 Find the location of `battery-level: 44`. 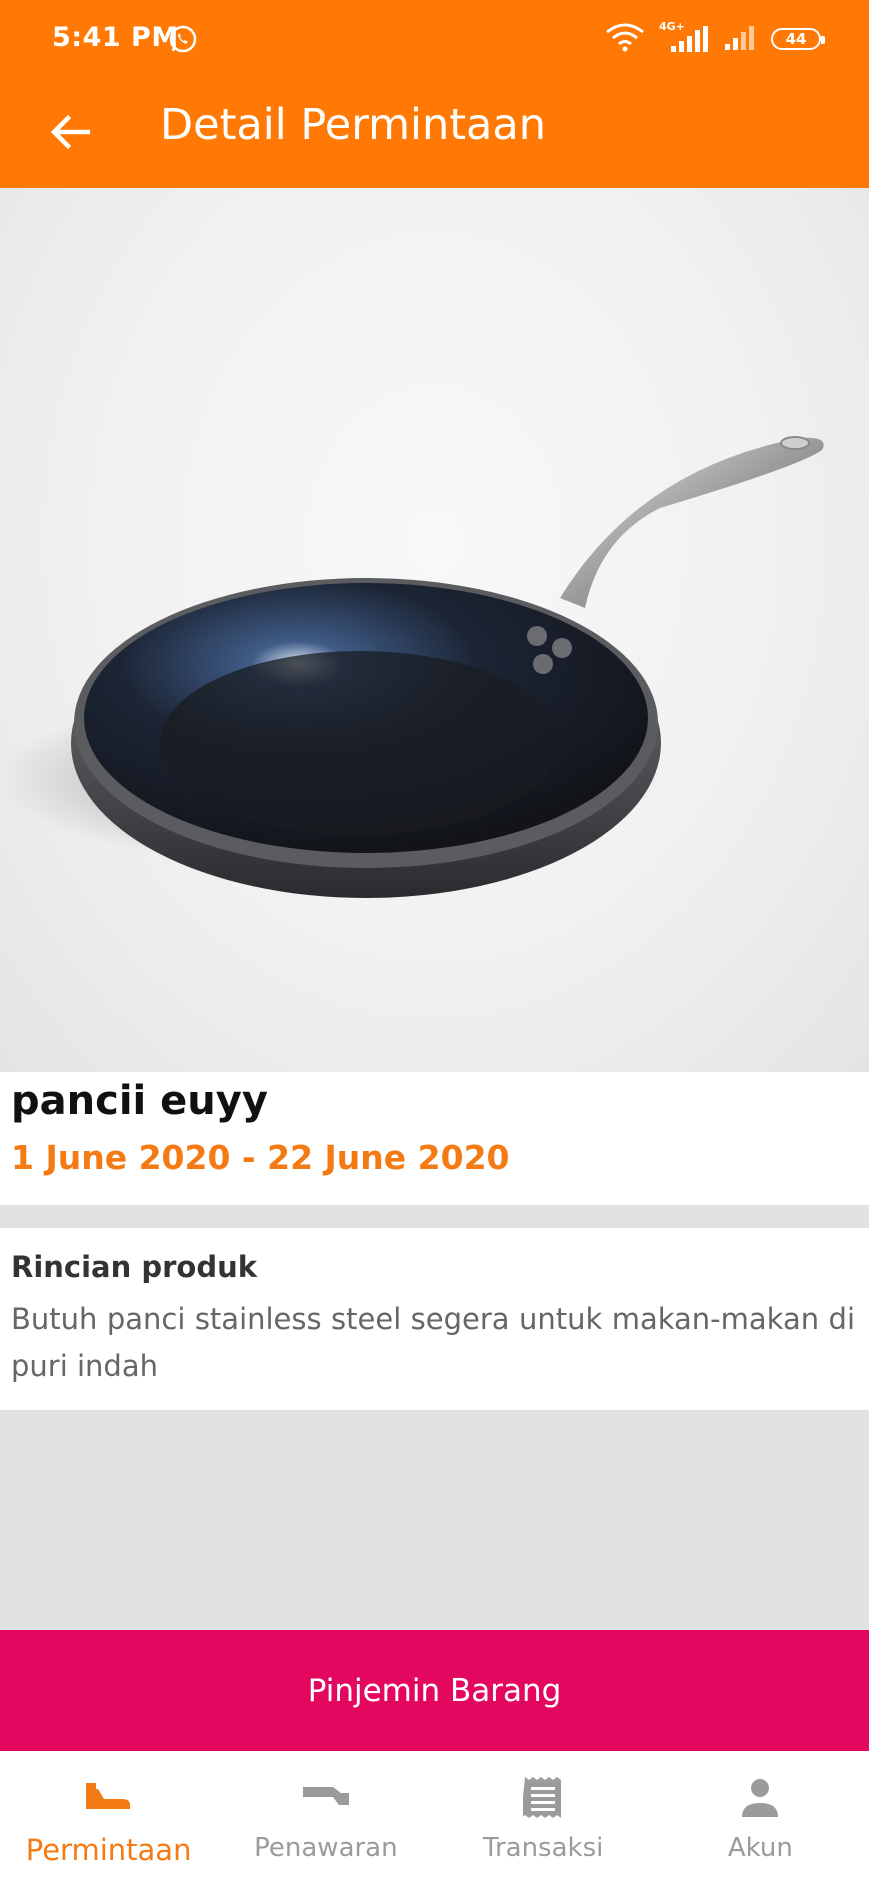

battery-level: 44 is located at coordinates (796, 39).